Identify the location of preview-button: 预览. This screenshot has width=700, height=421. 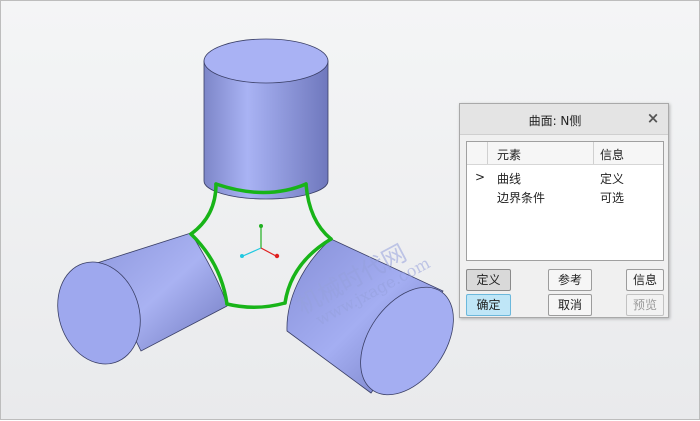
(645, 305).